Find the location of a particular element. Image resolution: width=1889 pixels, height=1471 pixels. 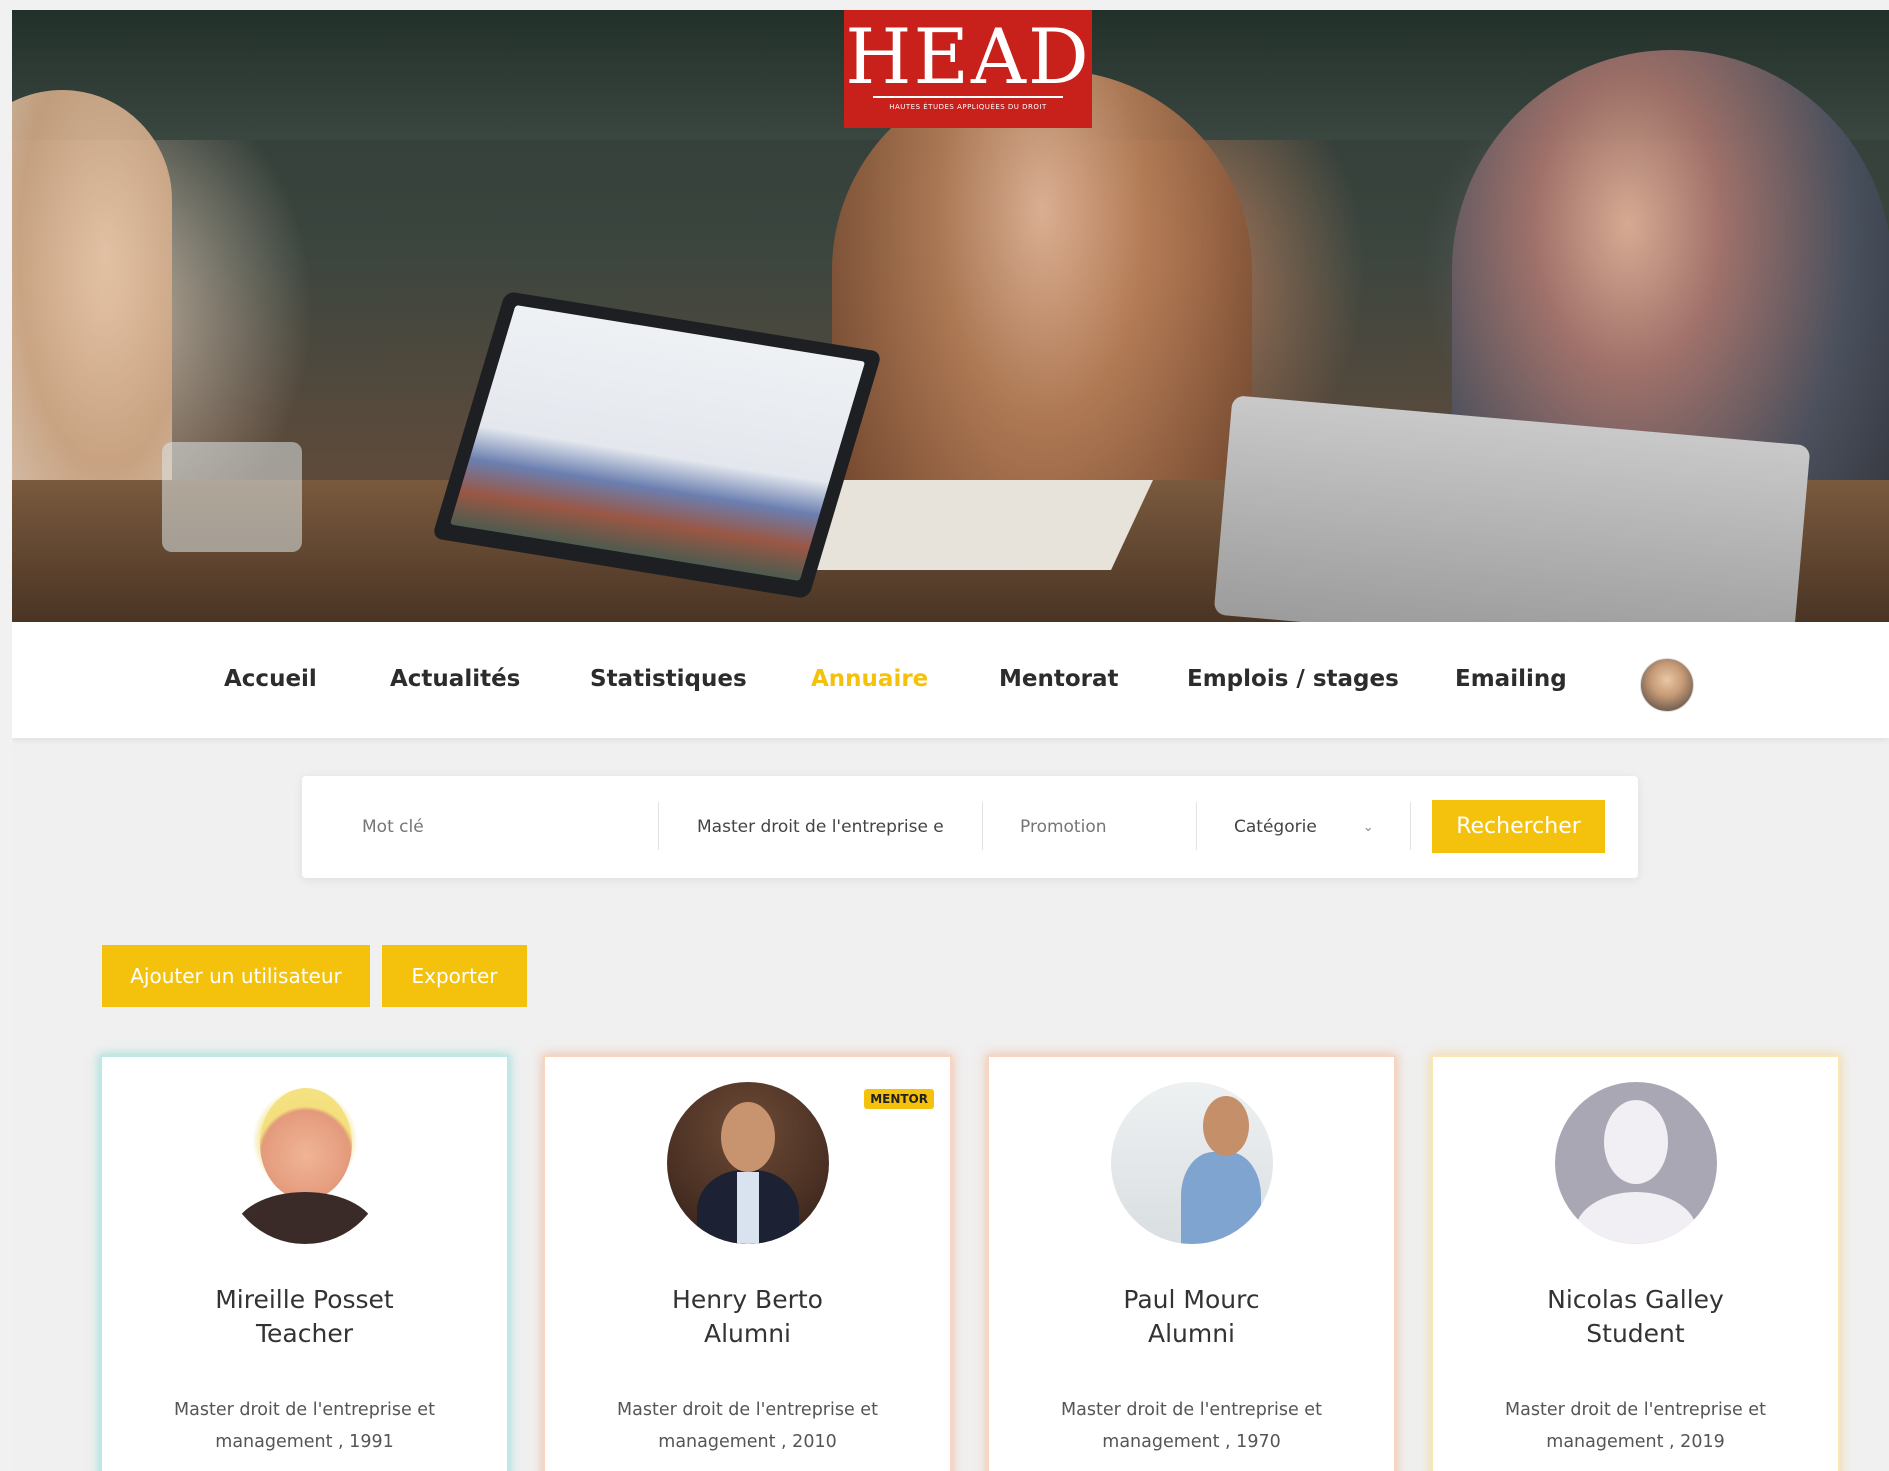

nav-item-mentorat: Mentorat is located at coordinates (1059, 679).